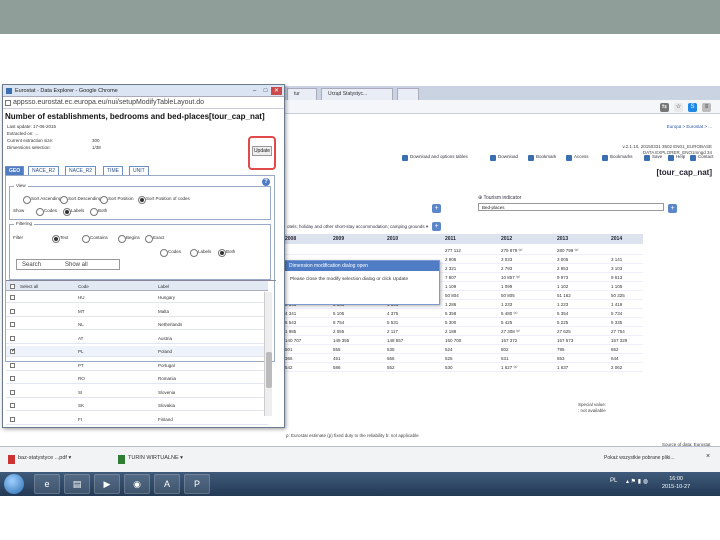 The image size is (720, 540). I want to click on year-header: 2013, so click(562, 239).